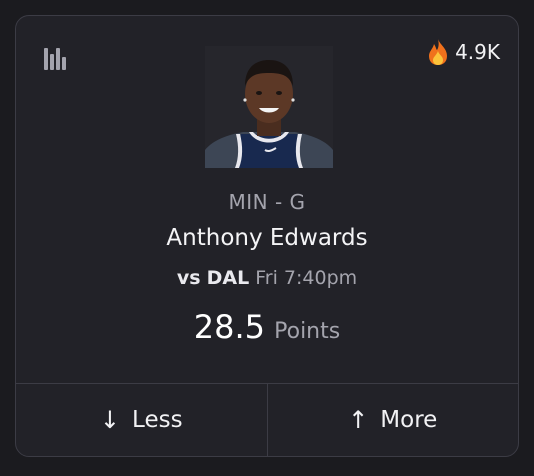 The width and height of the screenshot is (534, 476). Describe the element at coordinates (157, 420) in the screenshot. I see `less-label: Less` at that location.